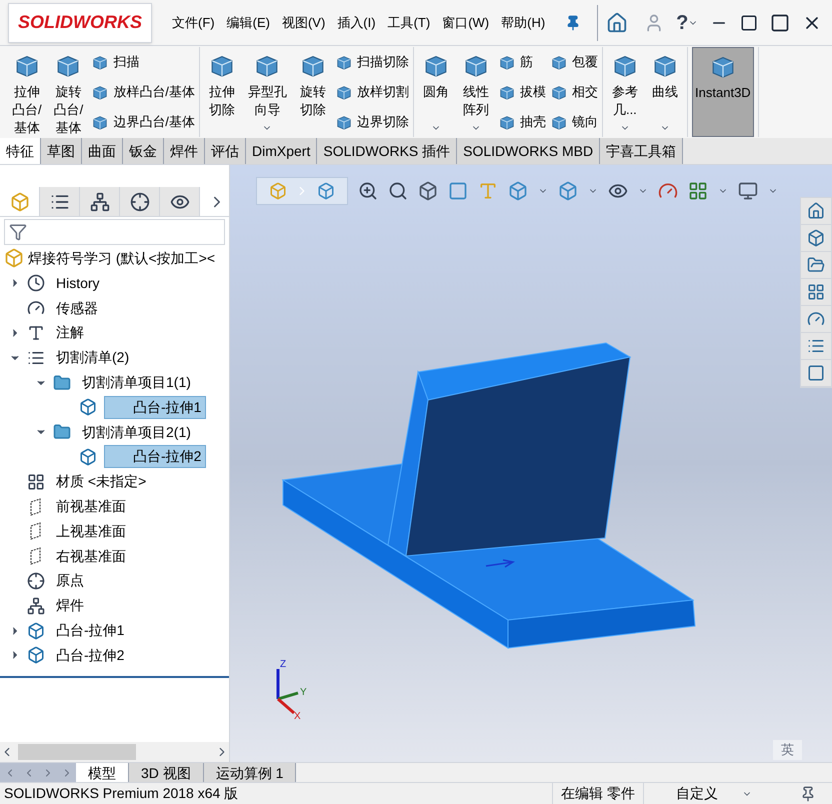 This screenshot has width=832, height=804. I want to click on menu-item: 帮助(H), so click(523, 22).